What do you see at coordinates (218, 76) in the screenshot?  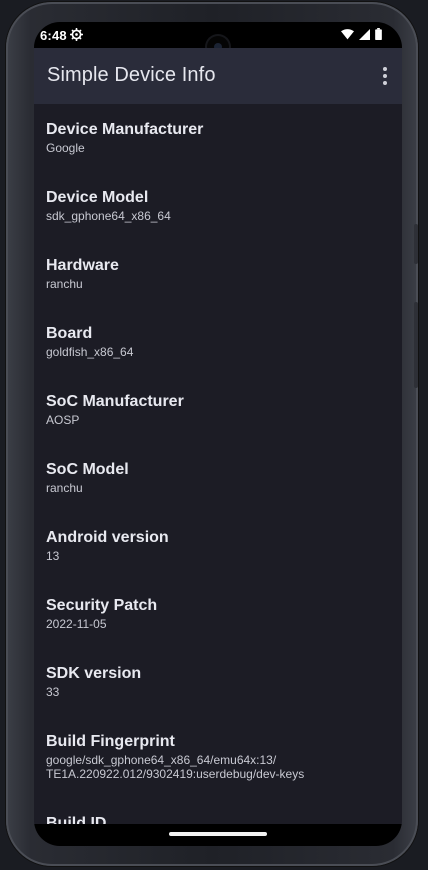 I see `app-bar: Simple Device Info` at bounding box center [218, 76].